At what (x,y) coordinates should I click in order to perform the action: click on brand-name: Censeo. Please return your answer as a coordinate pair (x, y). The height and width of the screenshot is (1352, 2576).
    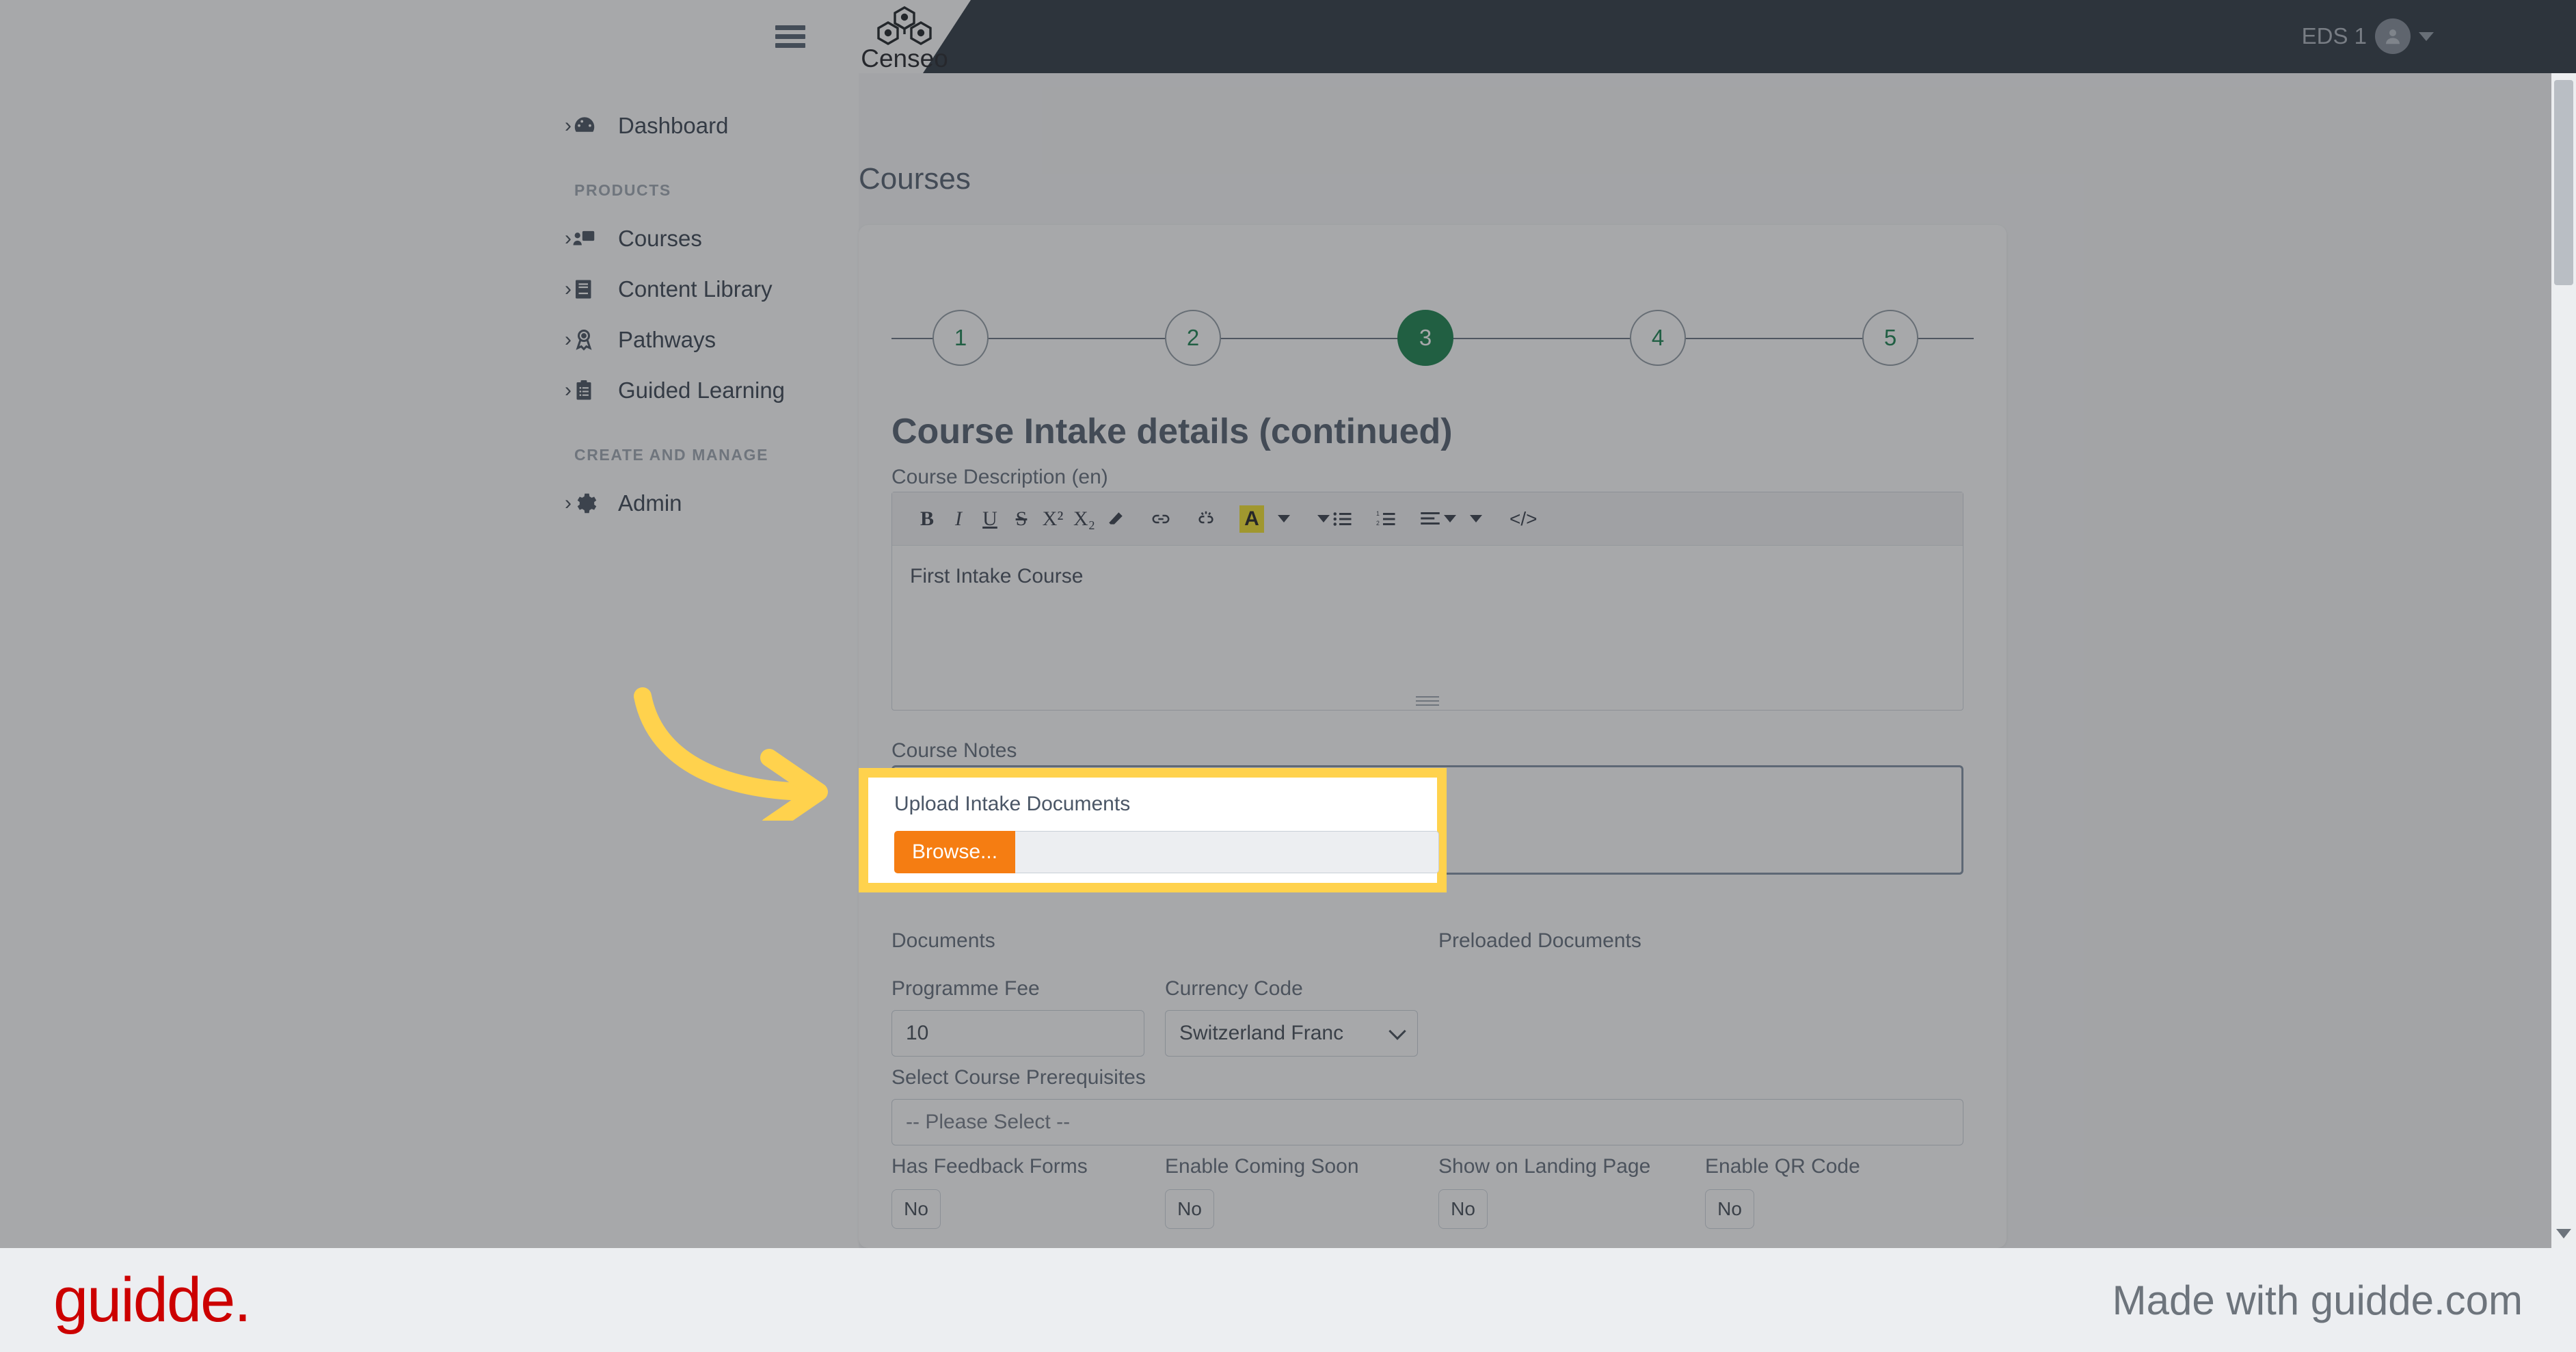
    Looking at the image, I should click on (904, 58).